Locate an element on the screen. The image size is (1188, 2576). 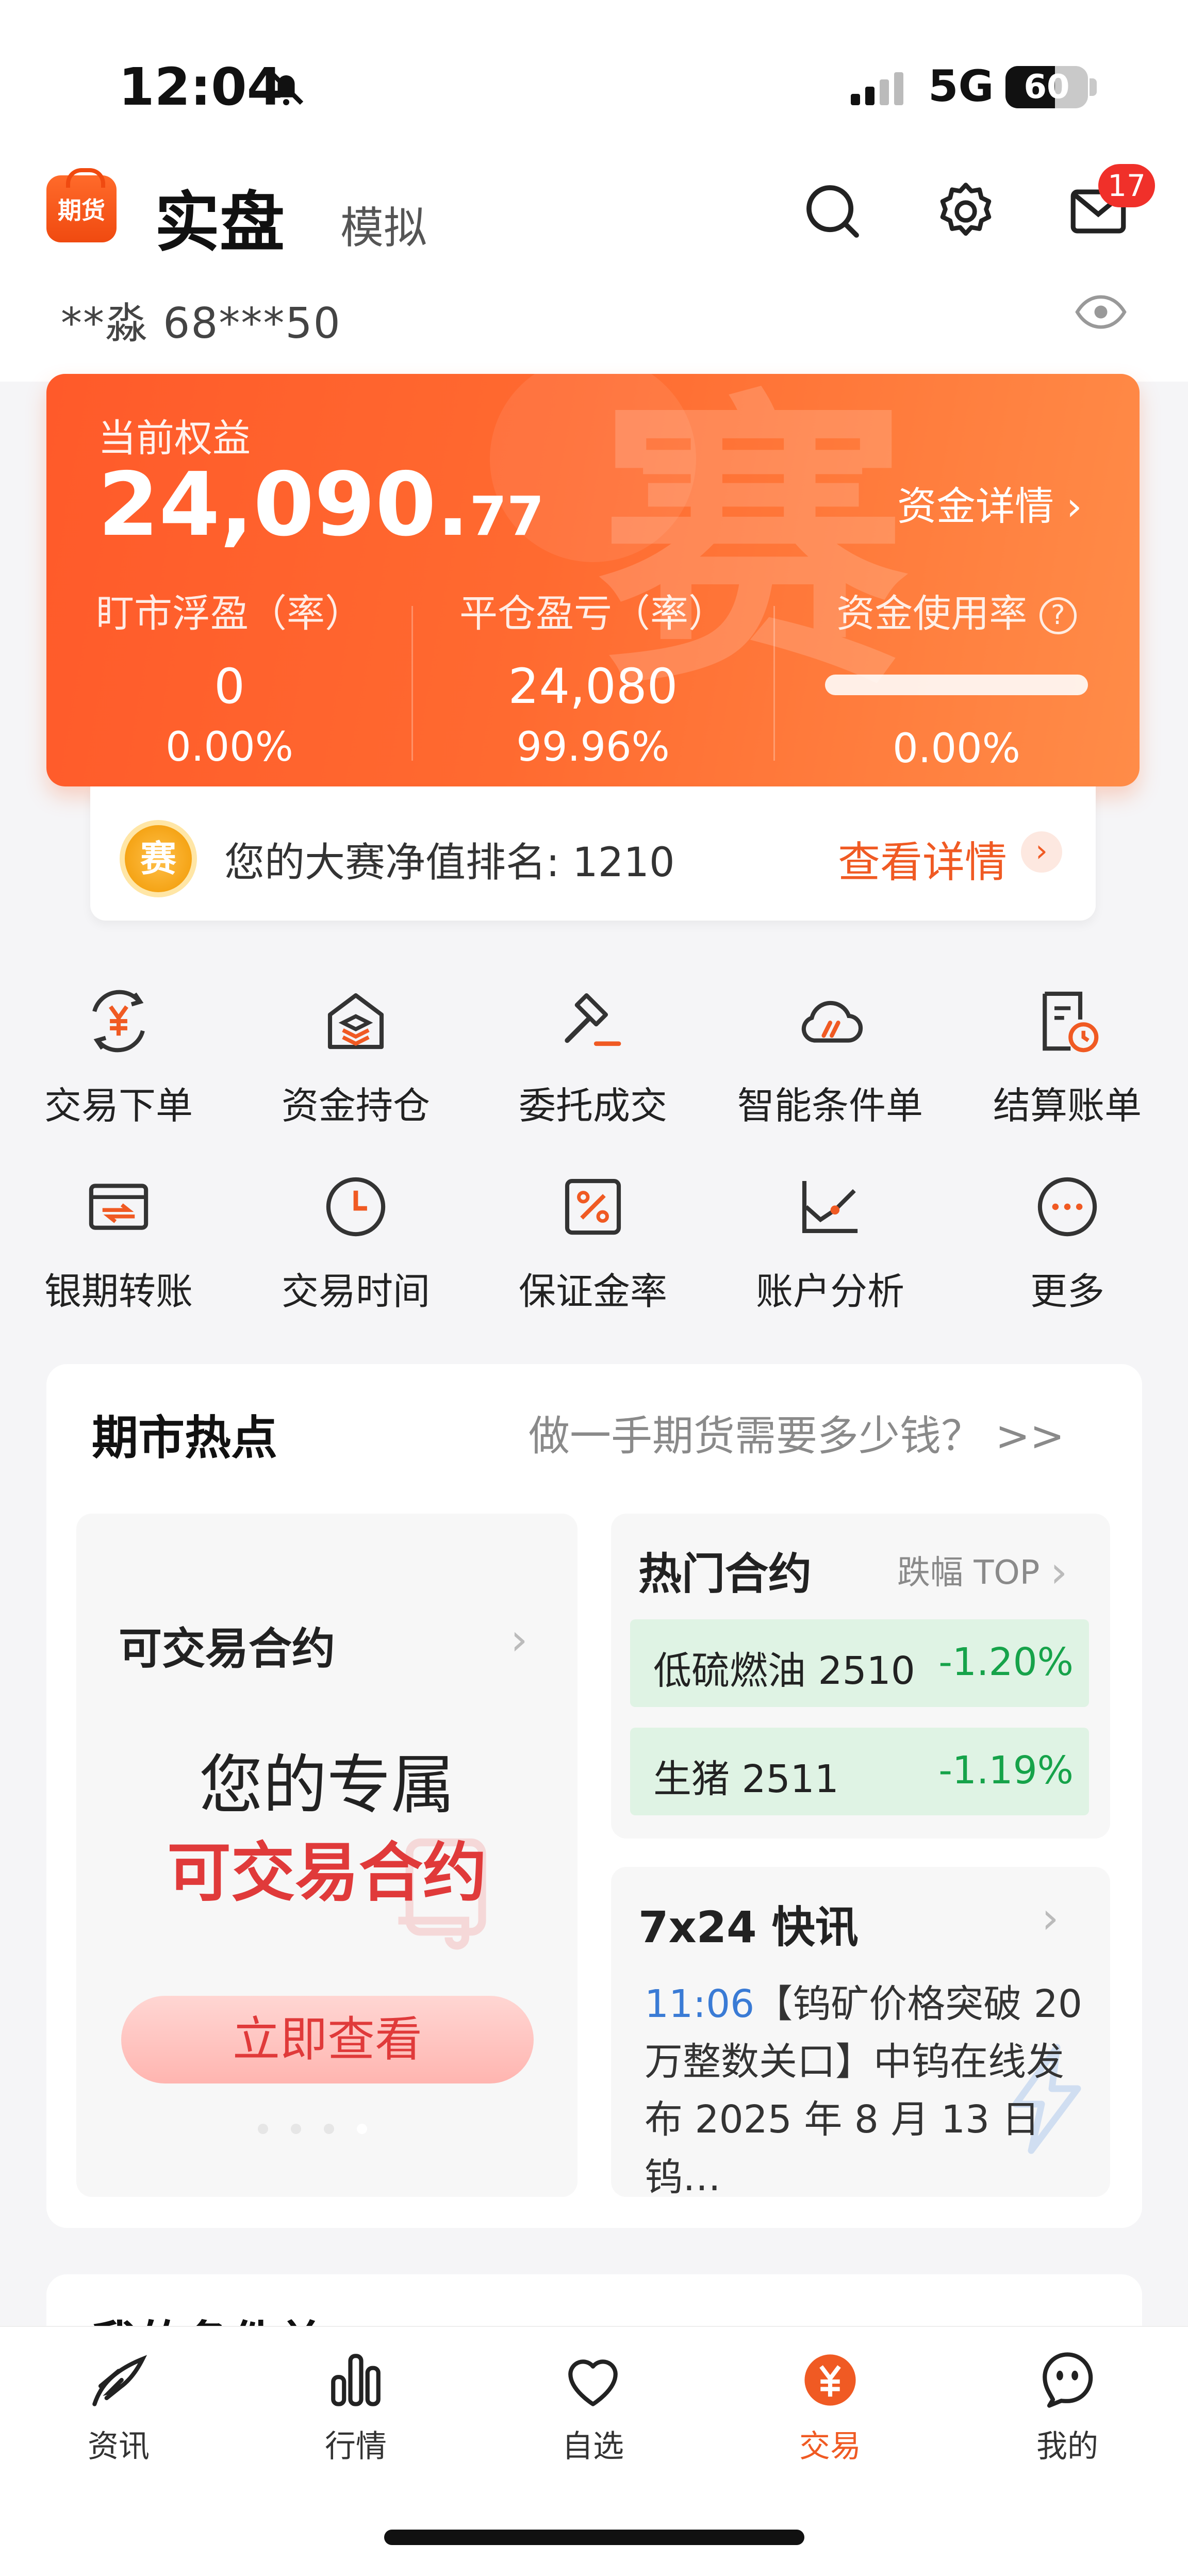
tab-sim: 模拟 is located at coordinates (383, 224).